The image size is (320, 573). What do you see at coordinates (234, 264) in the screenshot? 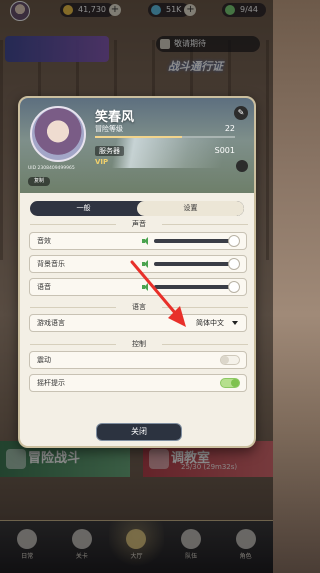
I see `bgm-slider-knob` at bounding box center [234, 264].